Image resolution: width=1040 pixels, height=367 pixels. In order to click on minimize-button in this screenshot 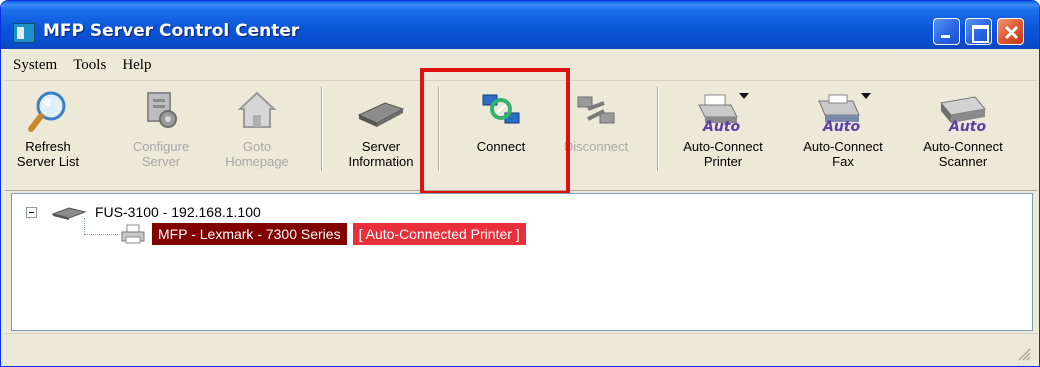, I will do `click(946, 31)`.